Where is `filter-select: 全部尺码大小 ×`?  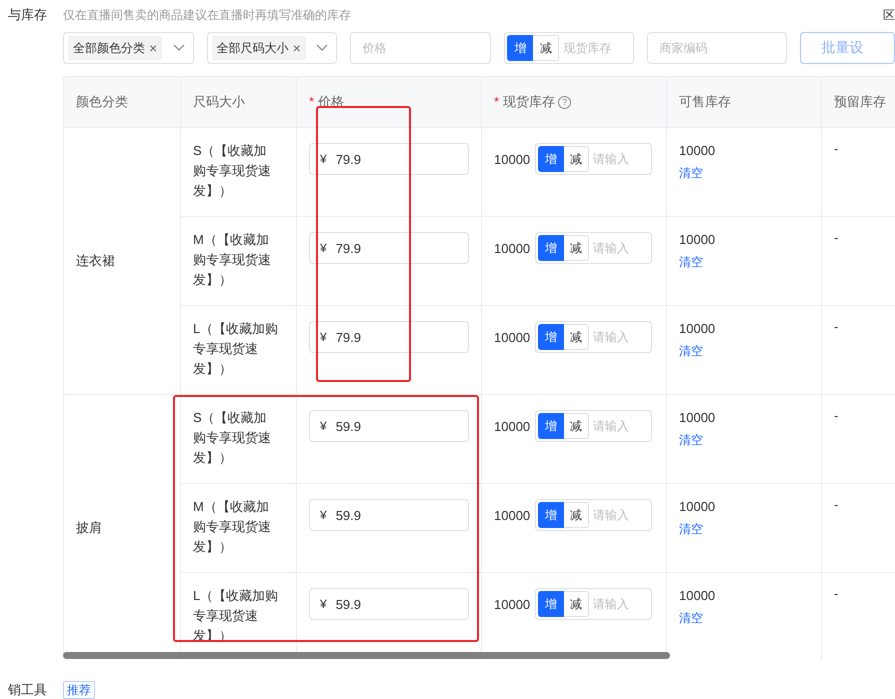 filter-select: 全部尺码大小 × is located at coordinates (272, 48).